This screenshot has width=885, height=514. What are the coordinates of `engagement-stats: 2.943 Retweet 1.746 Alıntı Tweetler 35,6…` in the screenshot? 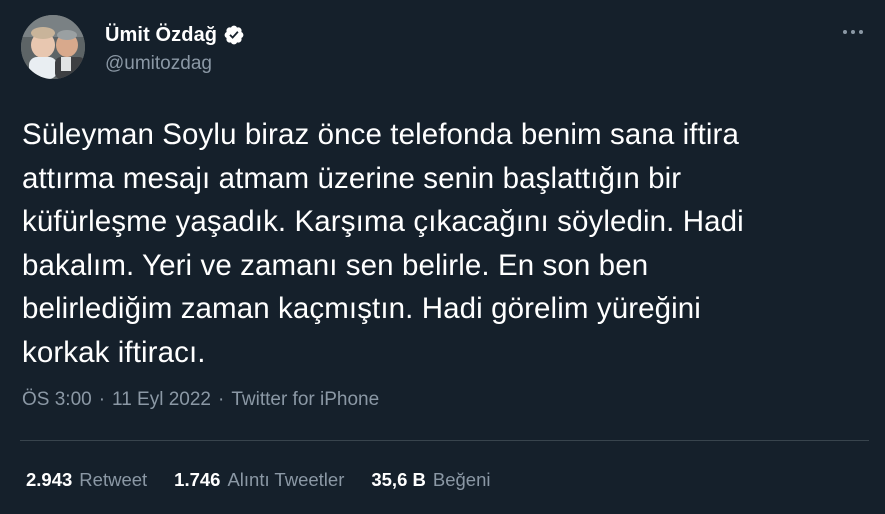 It's located at (271, 480).